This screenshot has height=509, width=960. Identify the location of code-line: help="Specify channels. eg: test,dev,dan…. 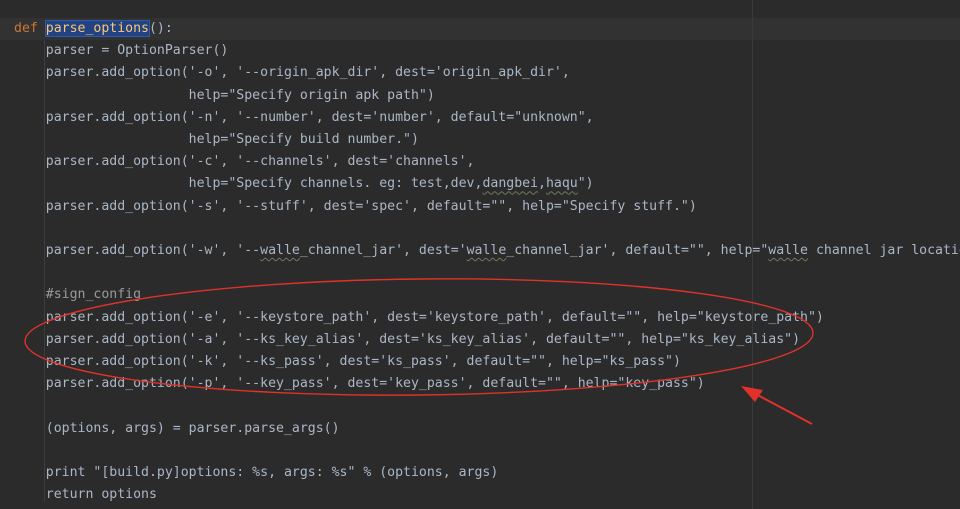
(304, 184).